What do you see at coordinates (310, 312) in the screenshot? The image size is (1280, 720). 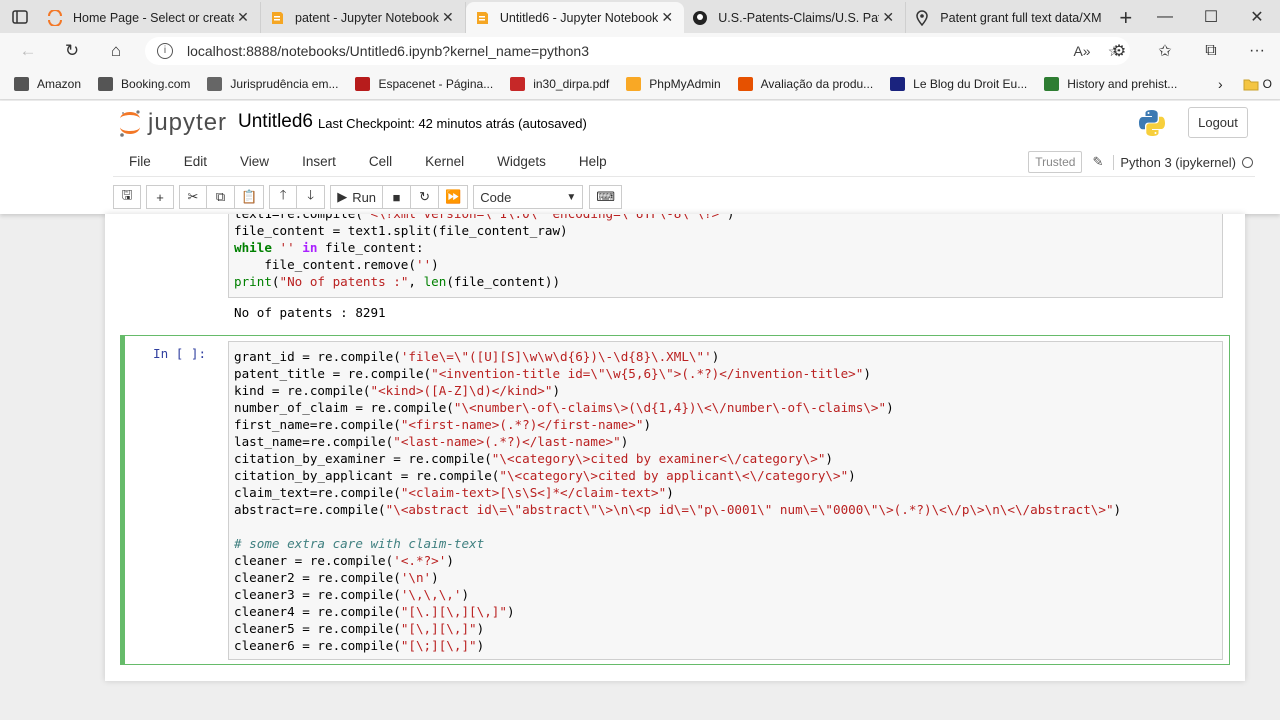 I see `previous-cell-output: No of patents : 8291` at bounding box center [310, 312].